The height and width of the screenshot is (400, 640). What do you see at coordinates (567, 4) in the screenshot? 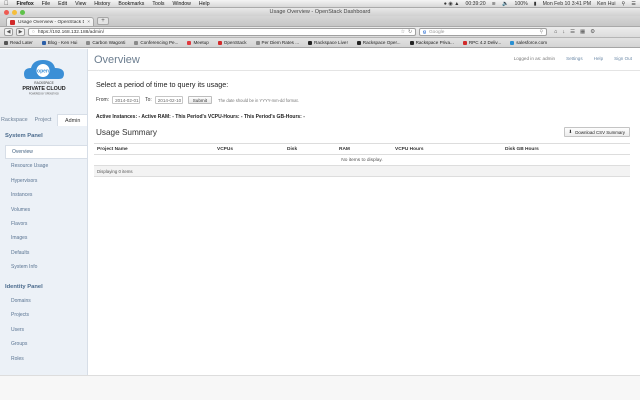
I see `menubar-clock: Mon Feb 10 3:41 PM` at bounding box center [567, 4].